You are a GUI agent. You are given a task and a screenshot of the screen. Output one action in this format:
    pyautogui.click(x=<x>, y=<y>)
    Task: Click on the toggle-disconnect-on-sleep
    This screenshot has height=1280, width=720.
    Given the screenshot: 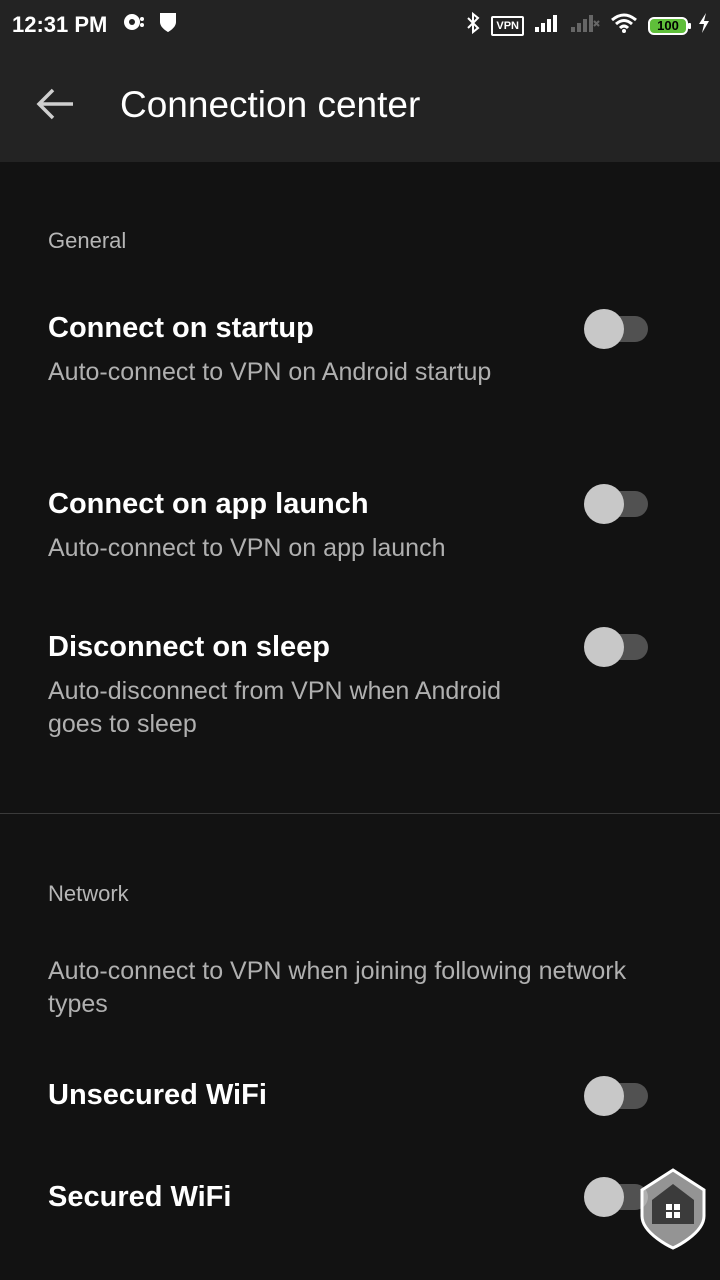 What is the action you would take?
    pyautogui.click(x=618, y=647)
    